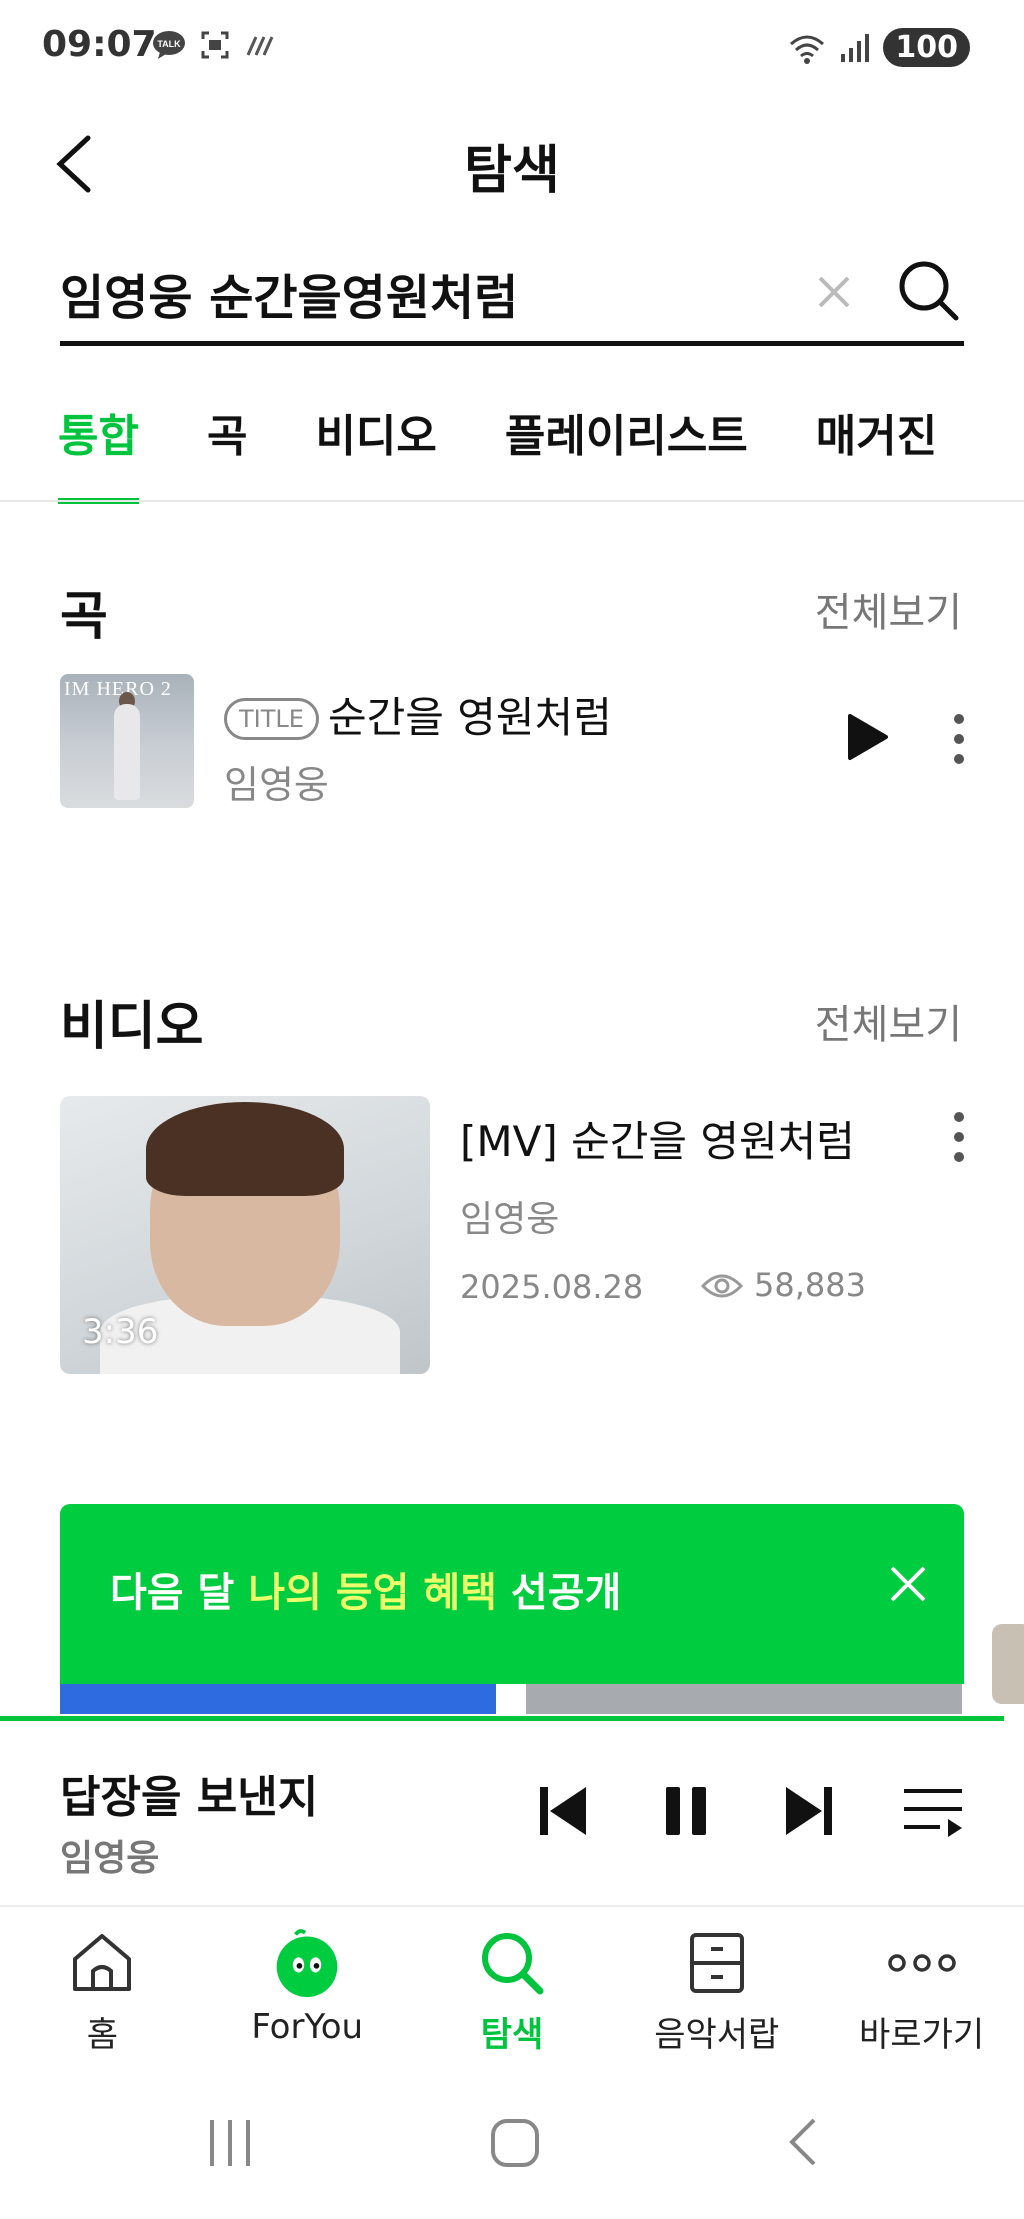 This screenshot has height=2219, width=1024. I want to click on mini-player: 답장을 보낸지 임영웅, so click(512, 1813).